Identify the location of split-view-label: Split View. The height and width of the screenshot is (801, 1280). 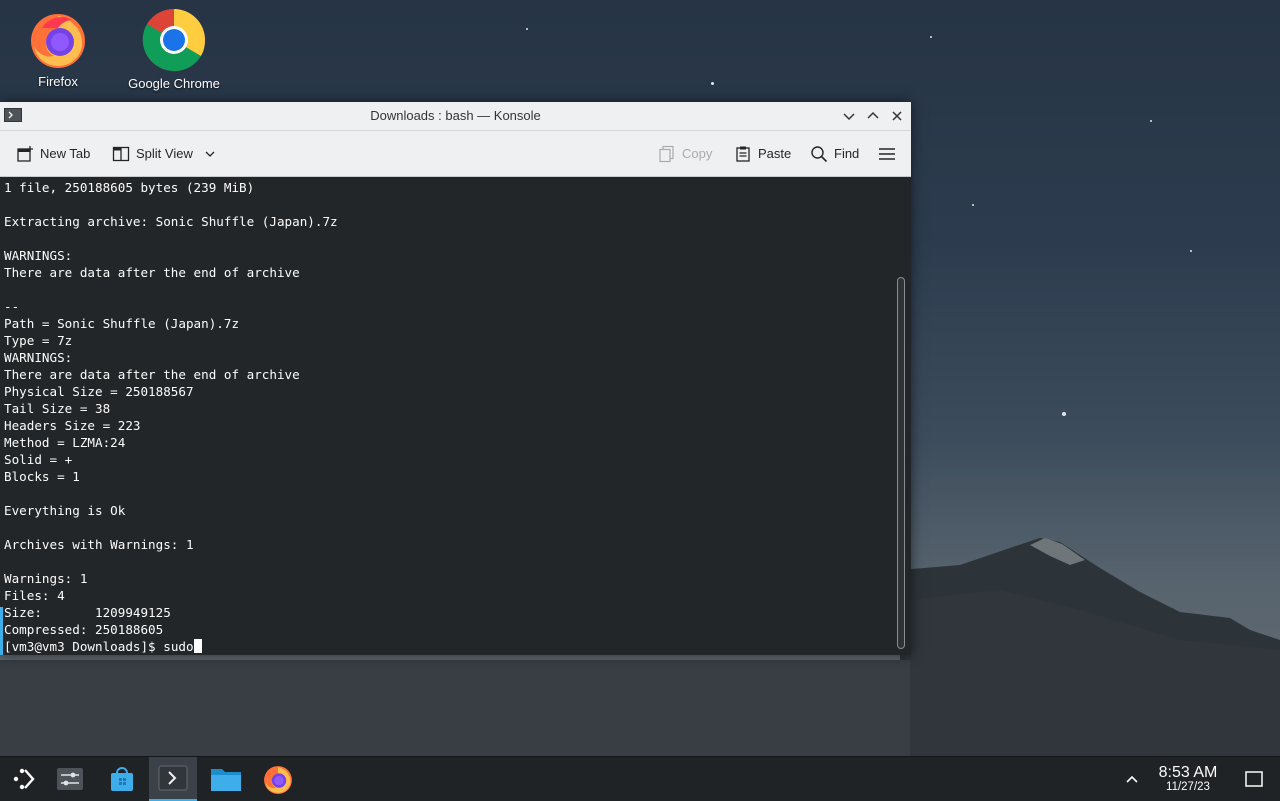
(164, 153).